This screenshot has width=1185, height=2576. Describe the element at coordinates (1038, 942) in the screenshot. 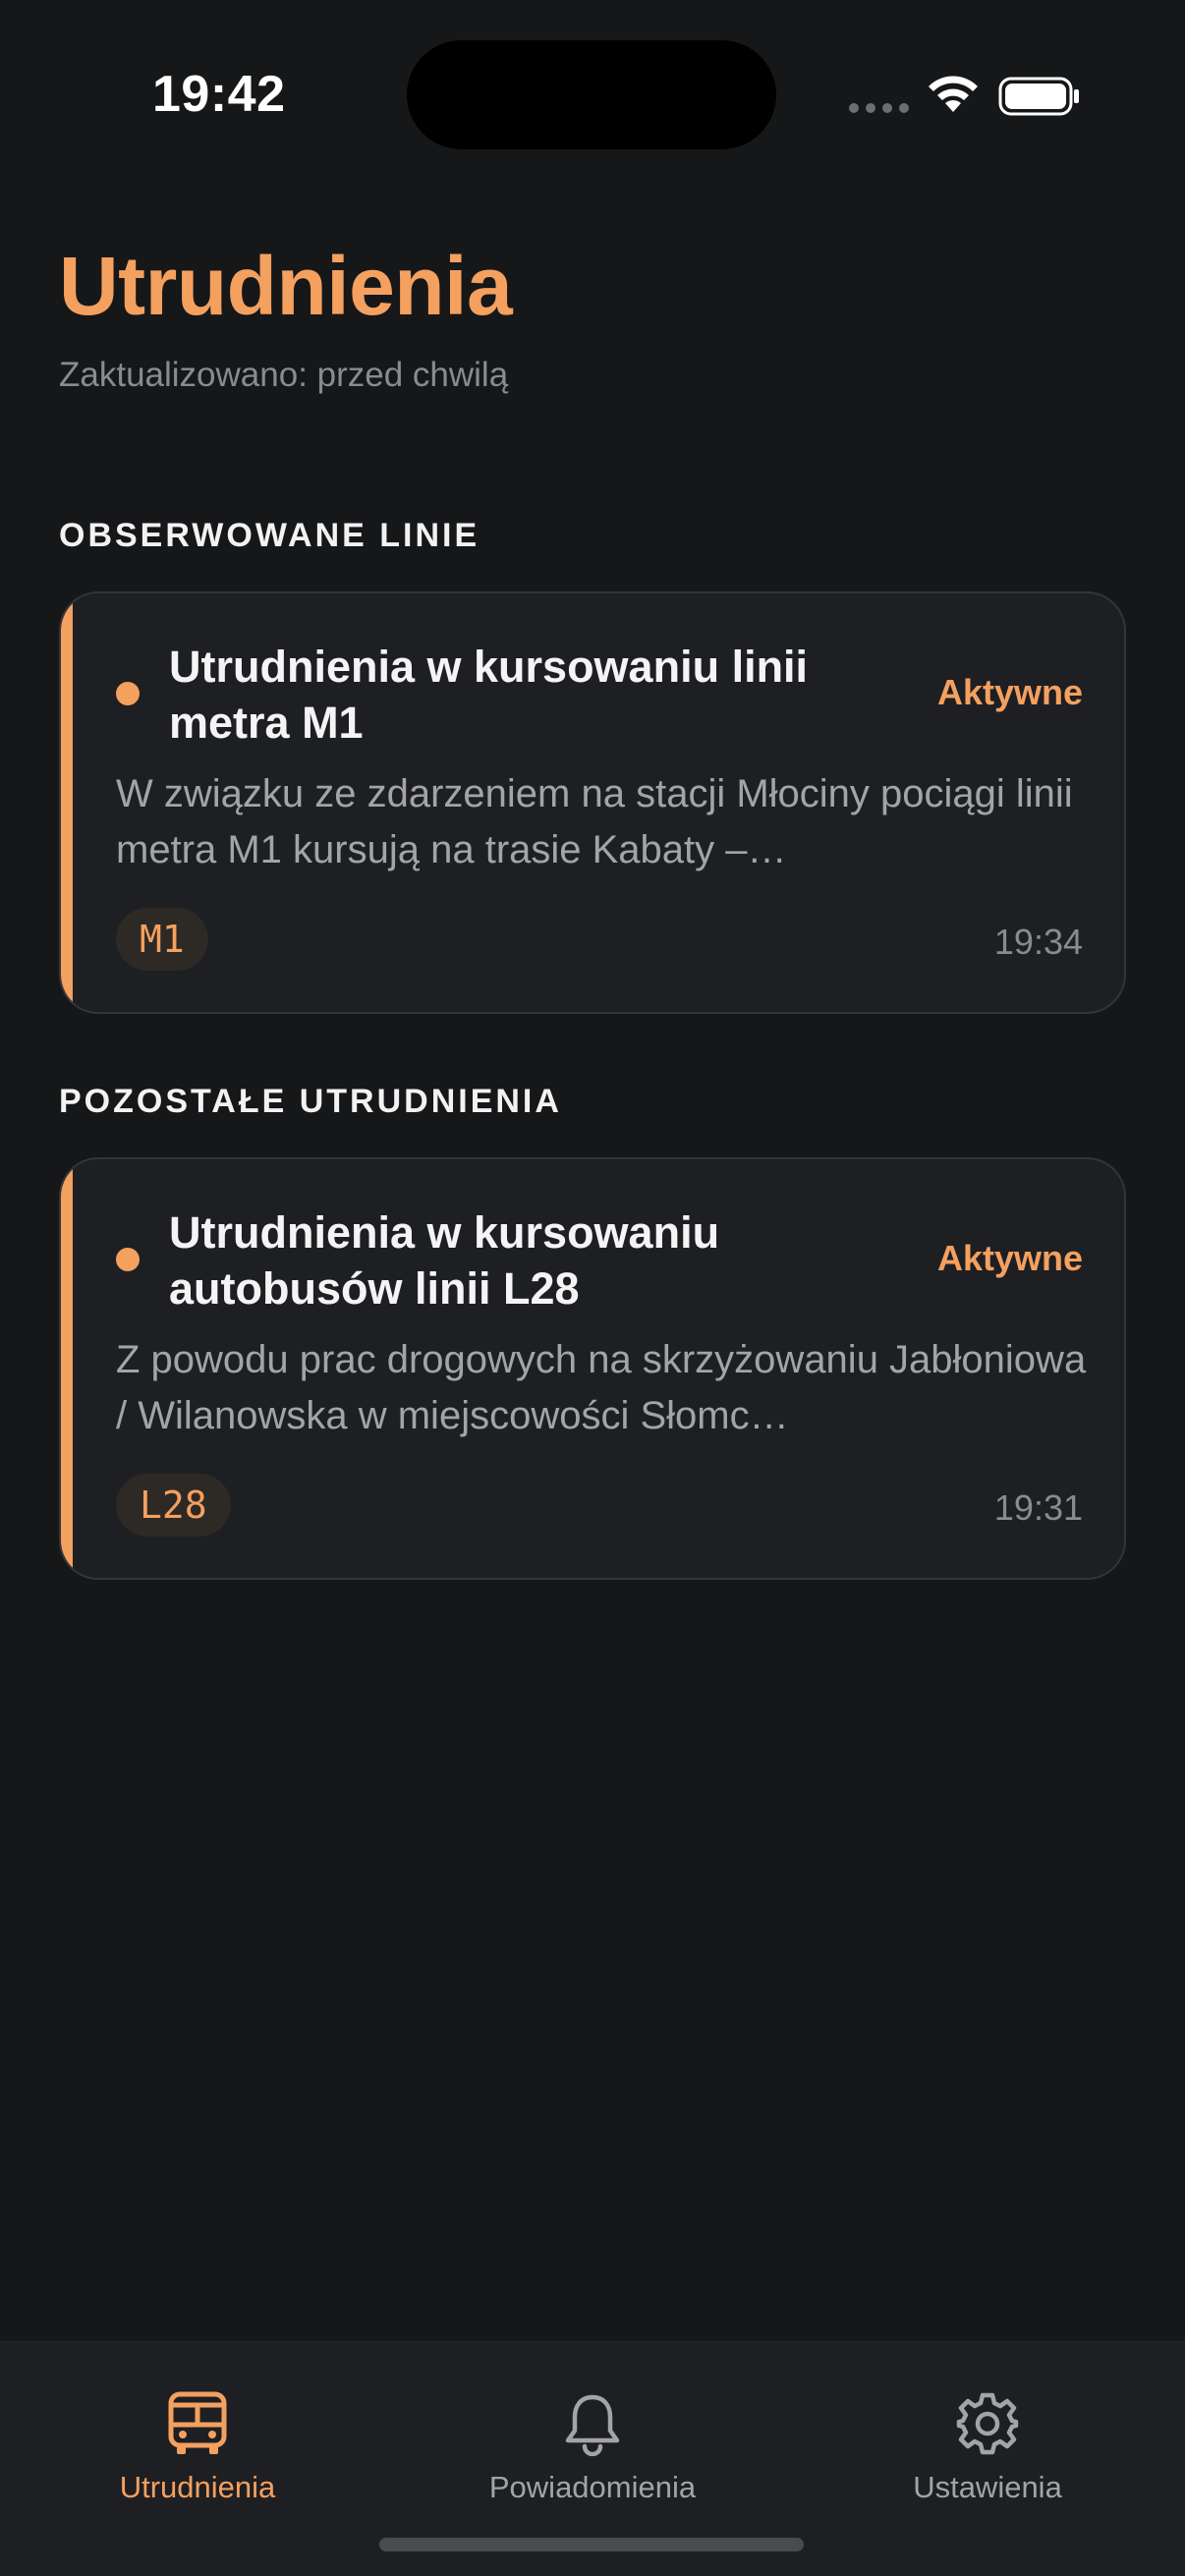

I see `card-time: 19:34` at that location.